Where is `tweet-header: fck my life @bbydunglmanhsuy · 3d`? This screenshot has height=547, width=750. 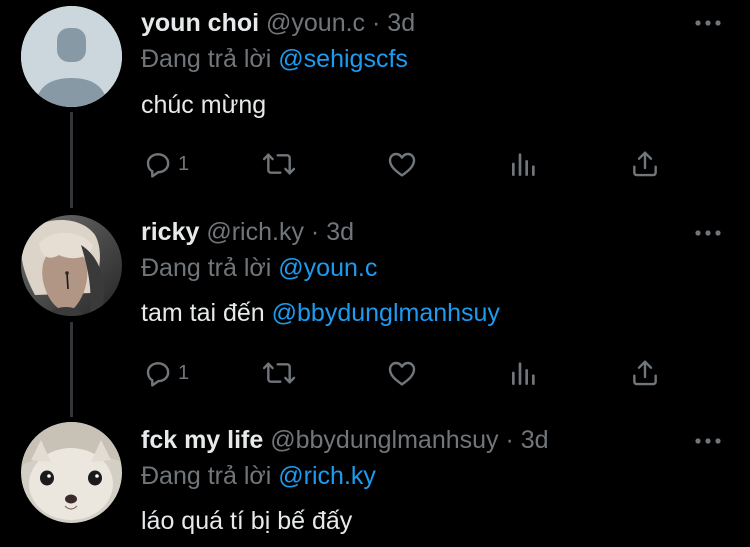
tweet-header: fck my life @bbydunglmanhsuy · 3d is located at coordinates (345, 440).